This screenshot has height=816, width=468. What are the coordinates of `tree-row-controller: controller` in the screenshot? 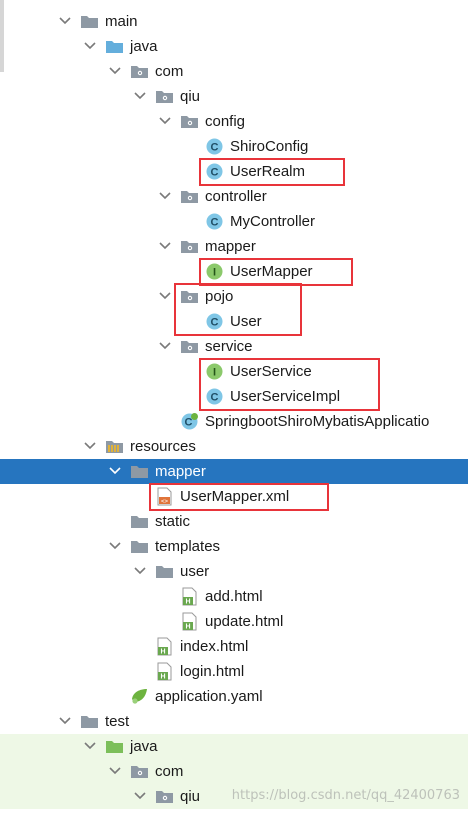 It's located at (234, 196).